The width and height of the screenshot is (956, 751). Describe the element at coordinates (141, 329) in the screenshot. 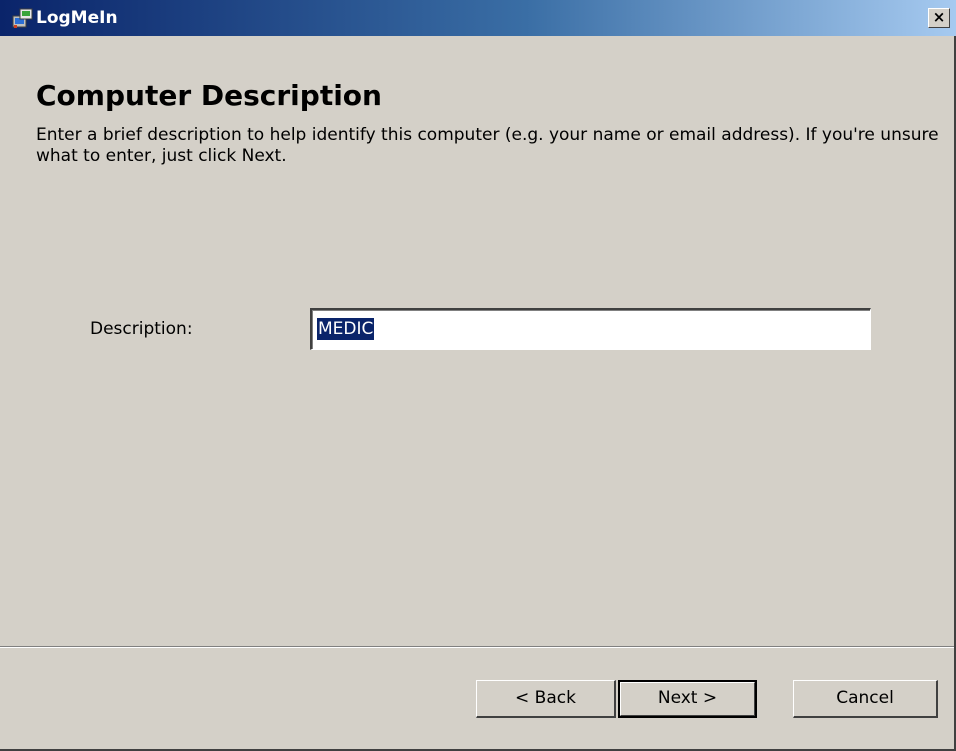

I see `description-label: Description:` at that location.